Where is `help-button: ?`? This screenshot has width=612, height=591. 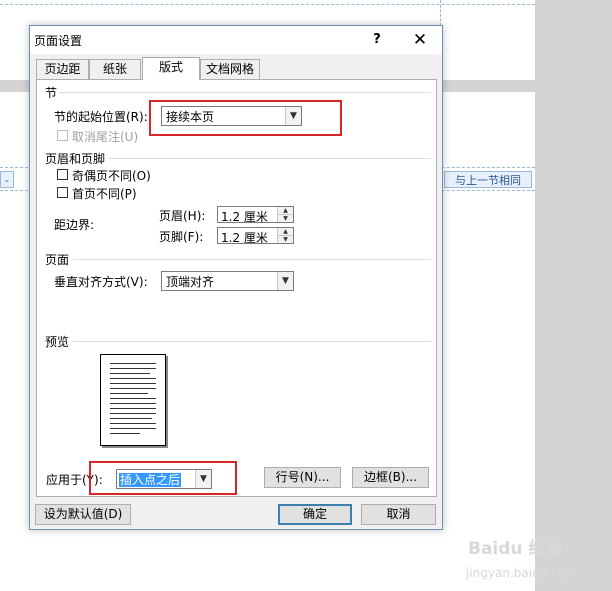 help-button: ? is located at coordinates (377, 40).